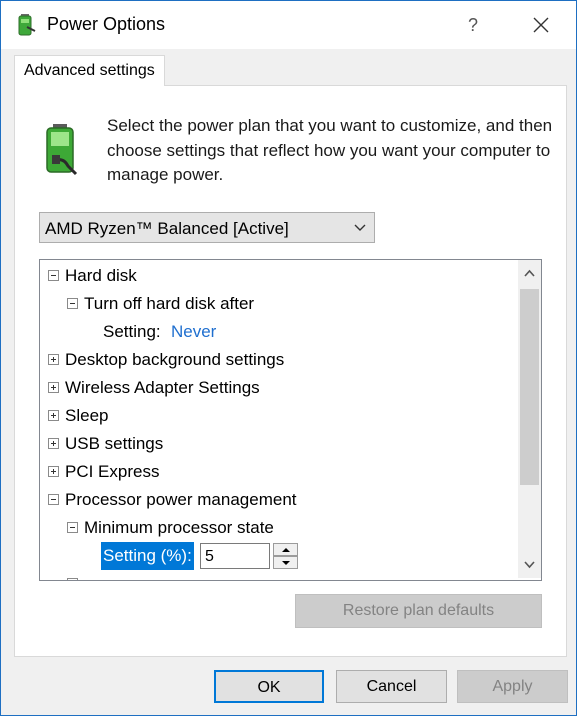  What do you see at coordinates (391, 686) in the screenshot?
I see `cancel-button: Cancel` at bounding box center [391, 686].